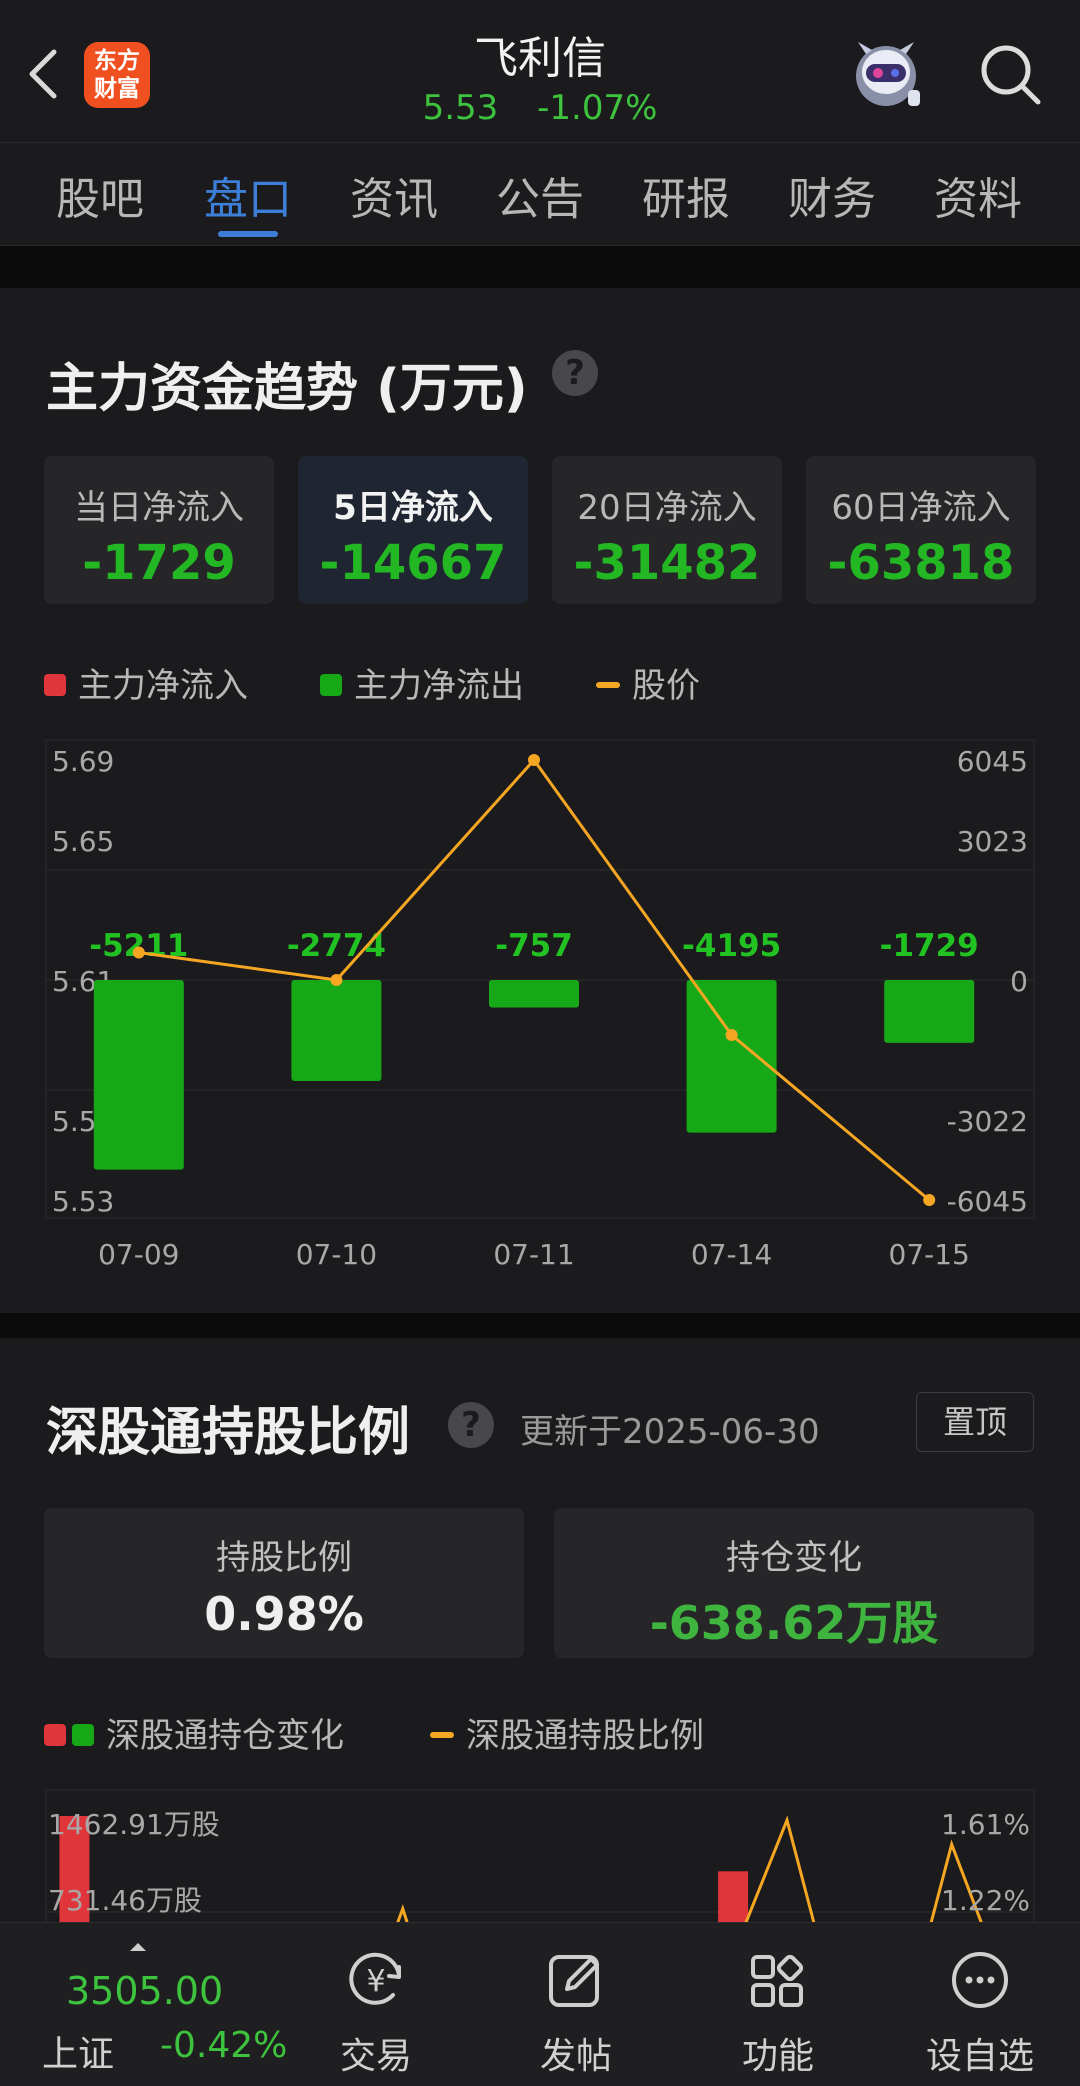  What do you see at coordinates (138, 1254) in the screenshot?
I see `x-tick-label: 07-09` at bounding box center [138, 1254].